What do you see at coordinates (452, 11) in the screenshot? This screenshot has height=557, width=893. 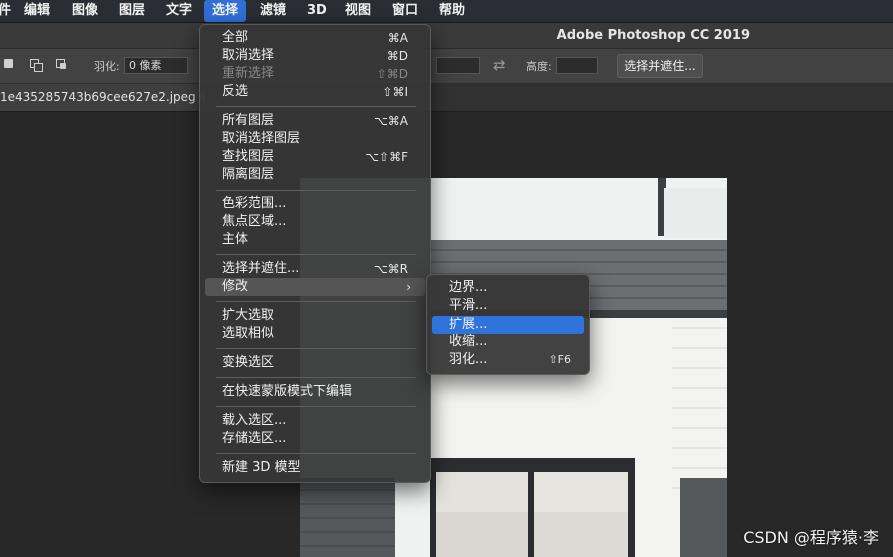 I see `menu-help: 帮助` at bounding box center [452, 11].